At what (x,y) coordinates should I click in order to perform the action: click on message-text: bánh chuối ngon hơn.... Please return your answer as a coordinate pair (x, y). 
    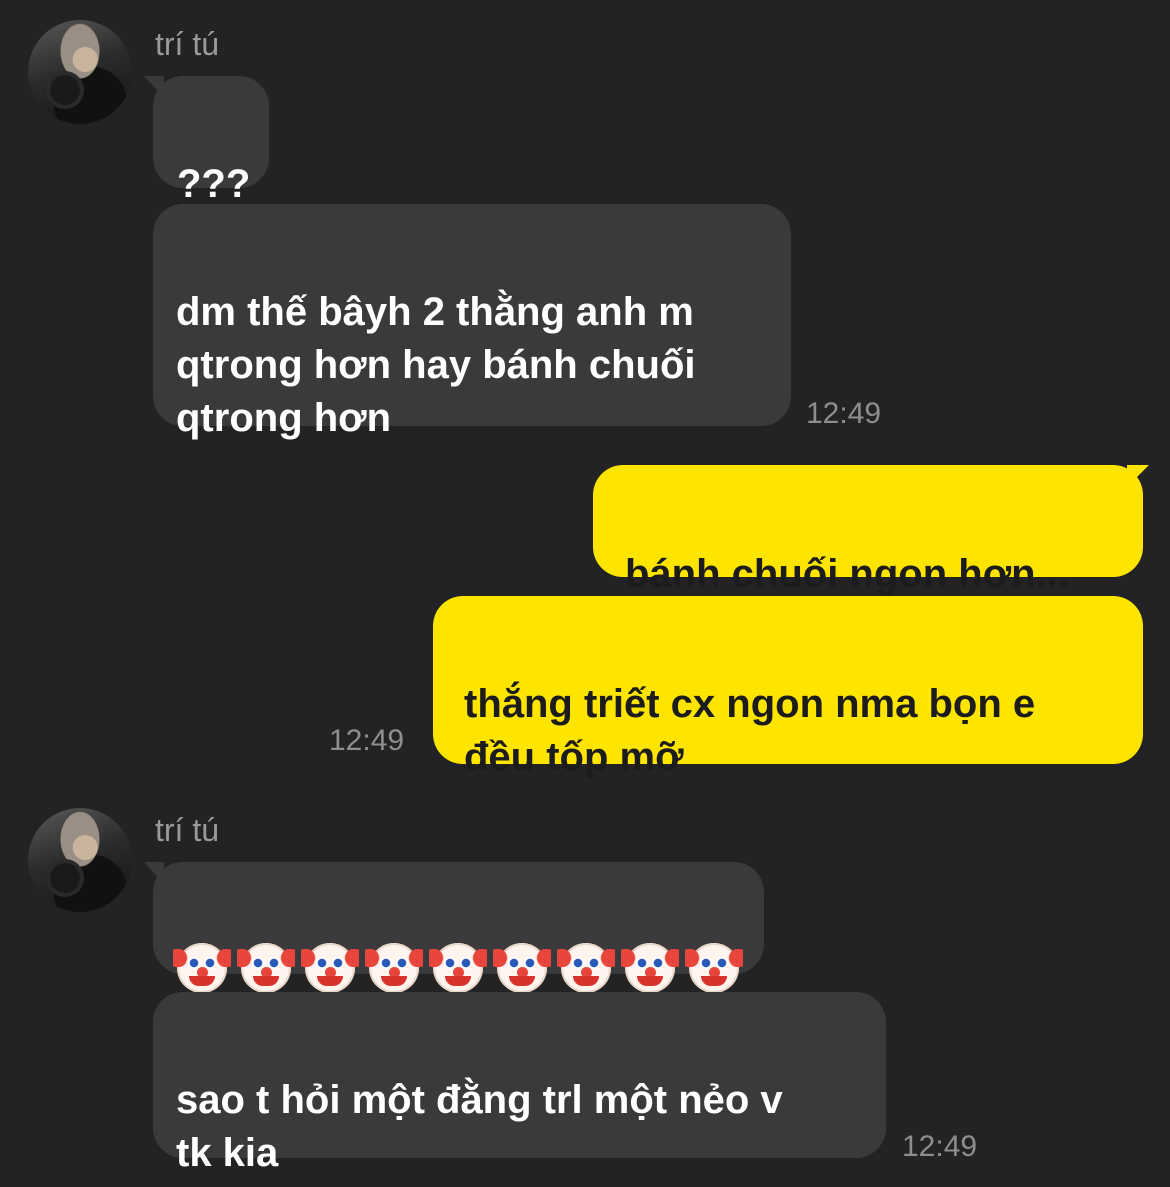
    Looking at the image, I should click on (847, 574).